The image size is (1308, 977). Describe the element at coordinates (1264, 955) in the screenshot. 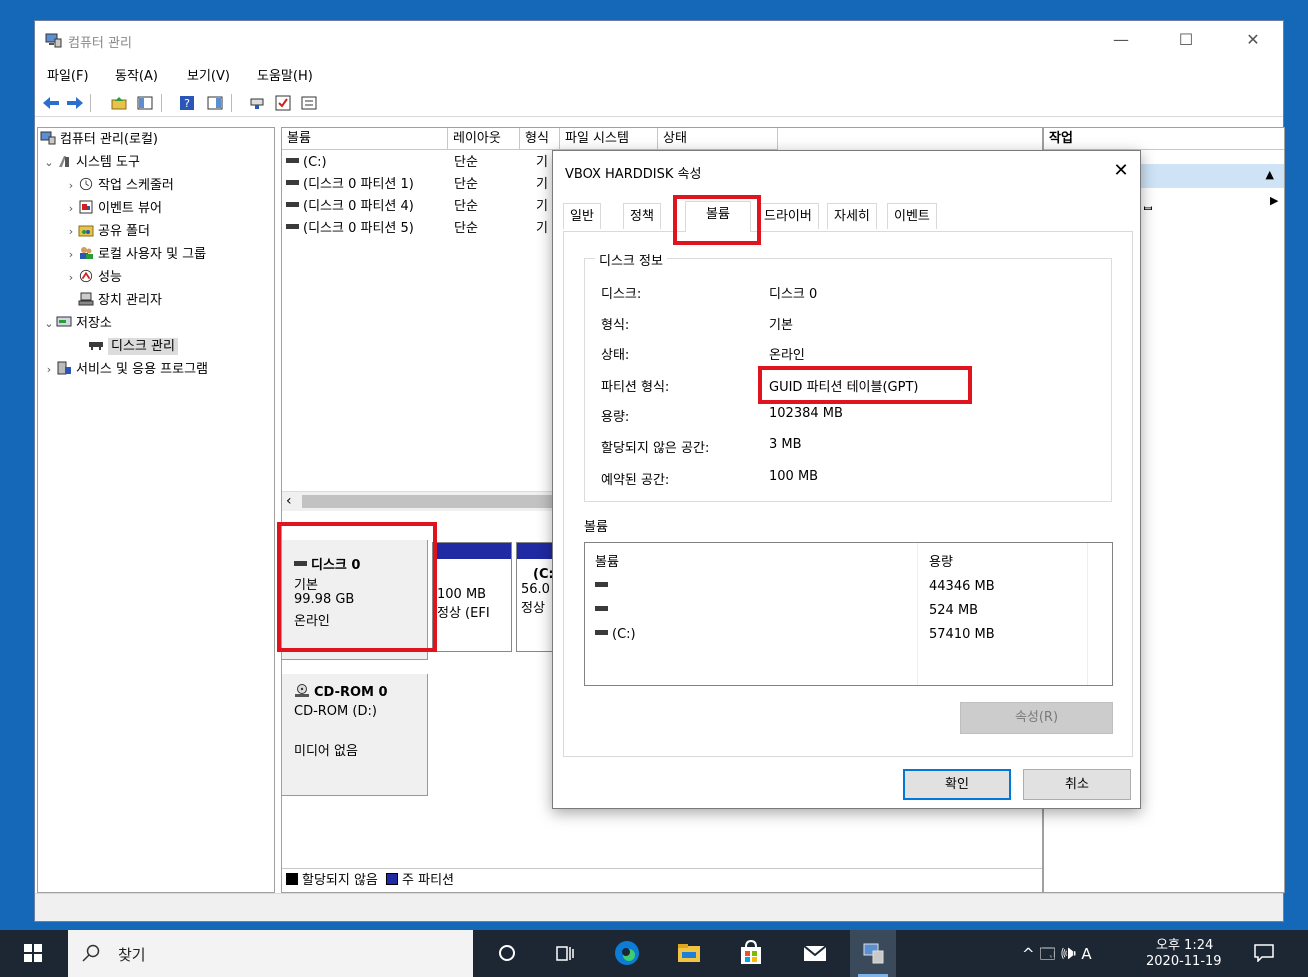

I see `notification-icon` at that location.